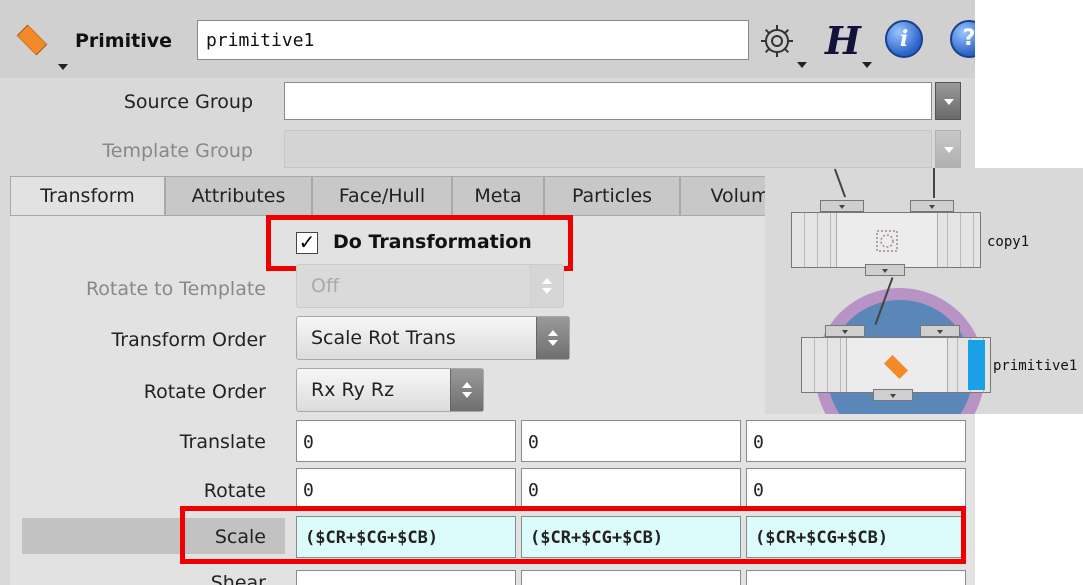 The height and width of the screenshot is (585, 1083). What do you see at coordinates (631, 489) in the screenshot?
I see `rotate-y-field: 0` at bounding box center [631, 489].